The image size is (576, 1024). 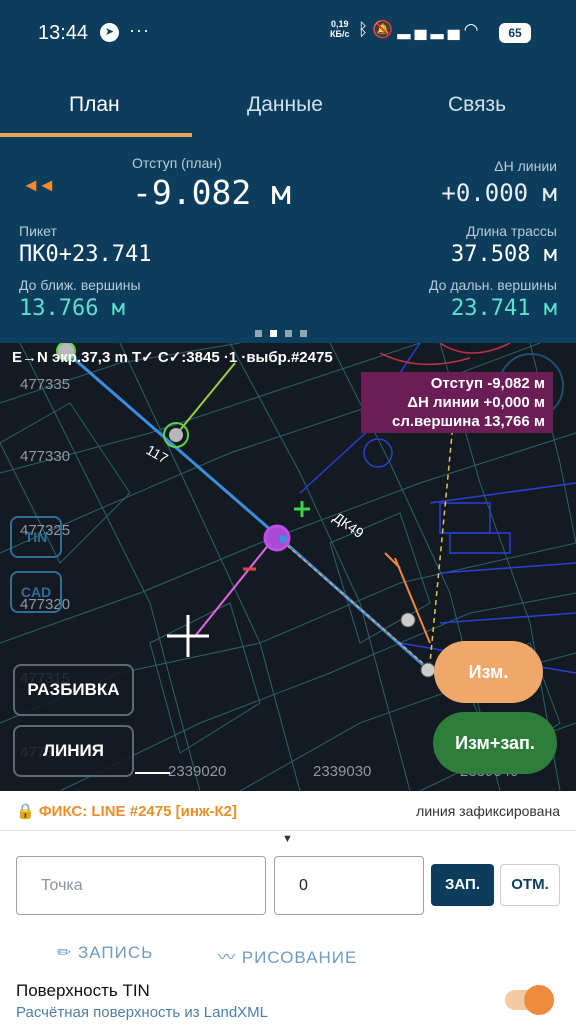 What do you see at coordinates (115, 952) in the screenshot?
I see `record-mode-label: ЗАПИСЬ` at bounding box center [115, 952].